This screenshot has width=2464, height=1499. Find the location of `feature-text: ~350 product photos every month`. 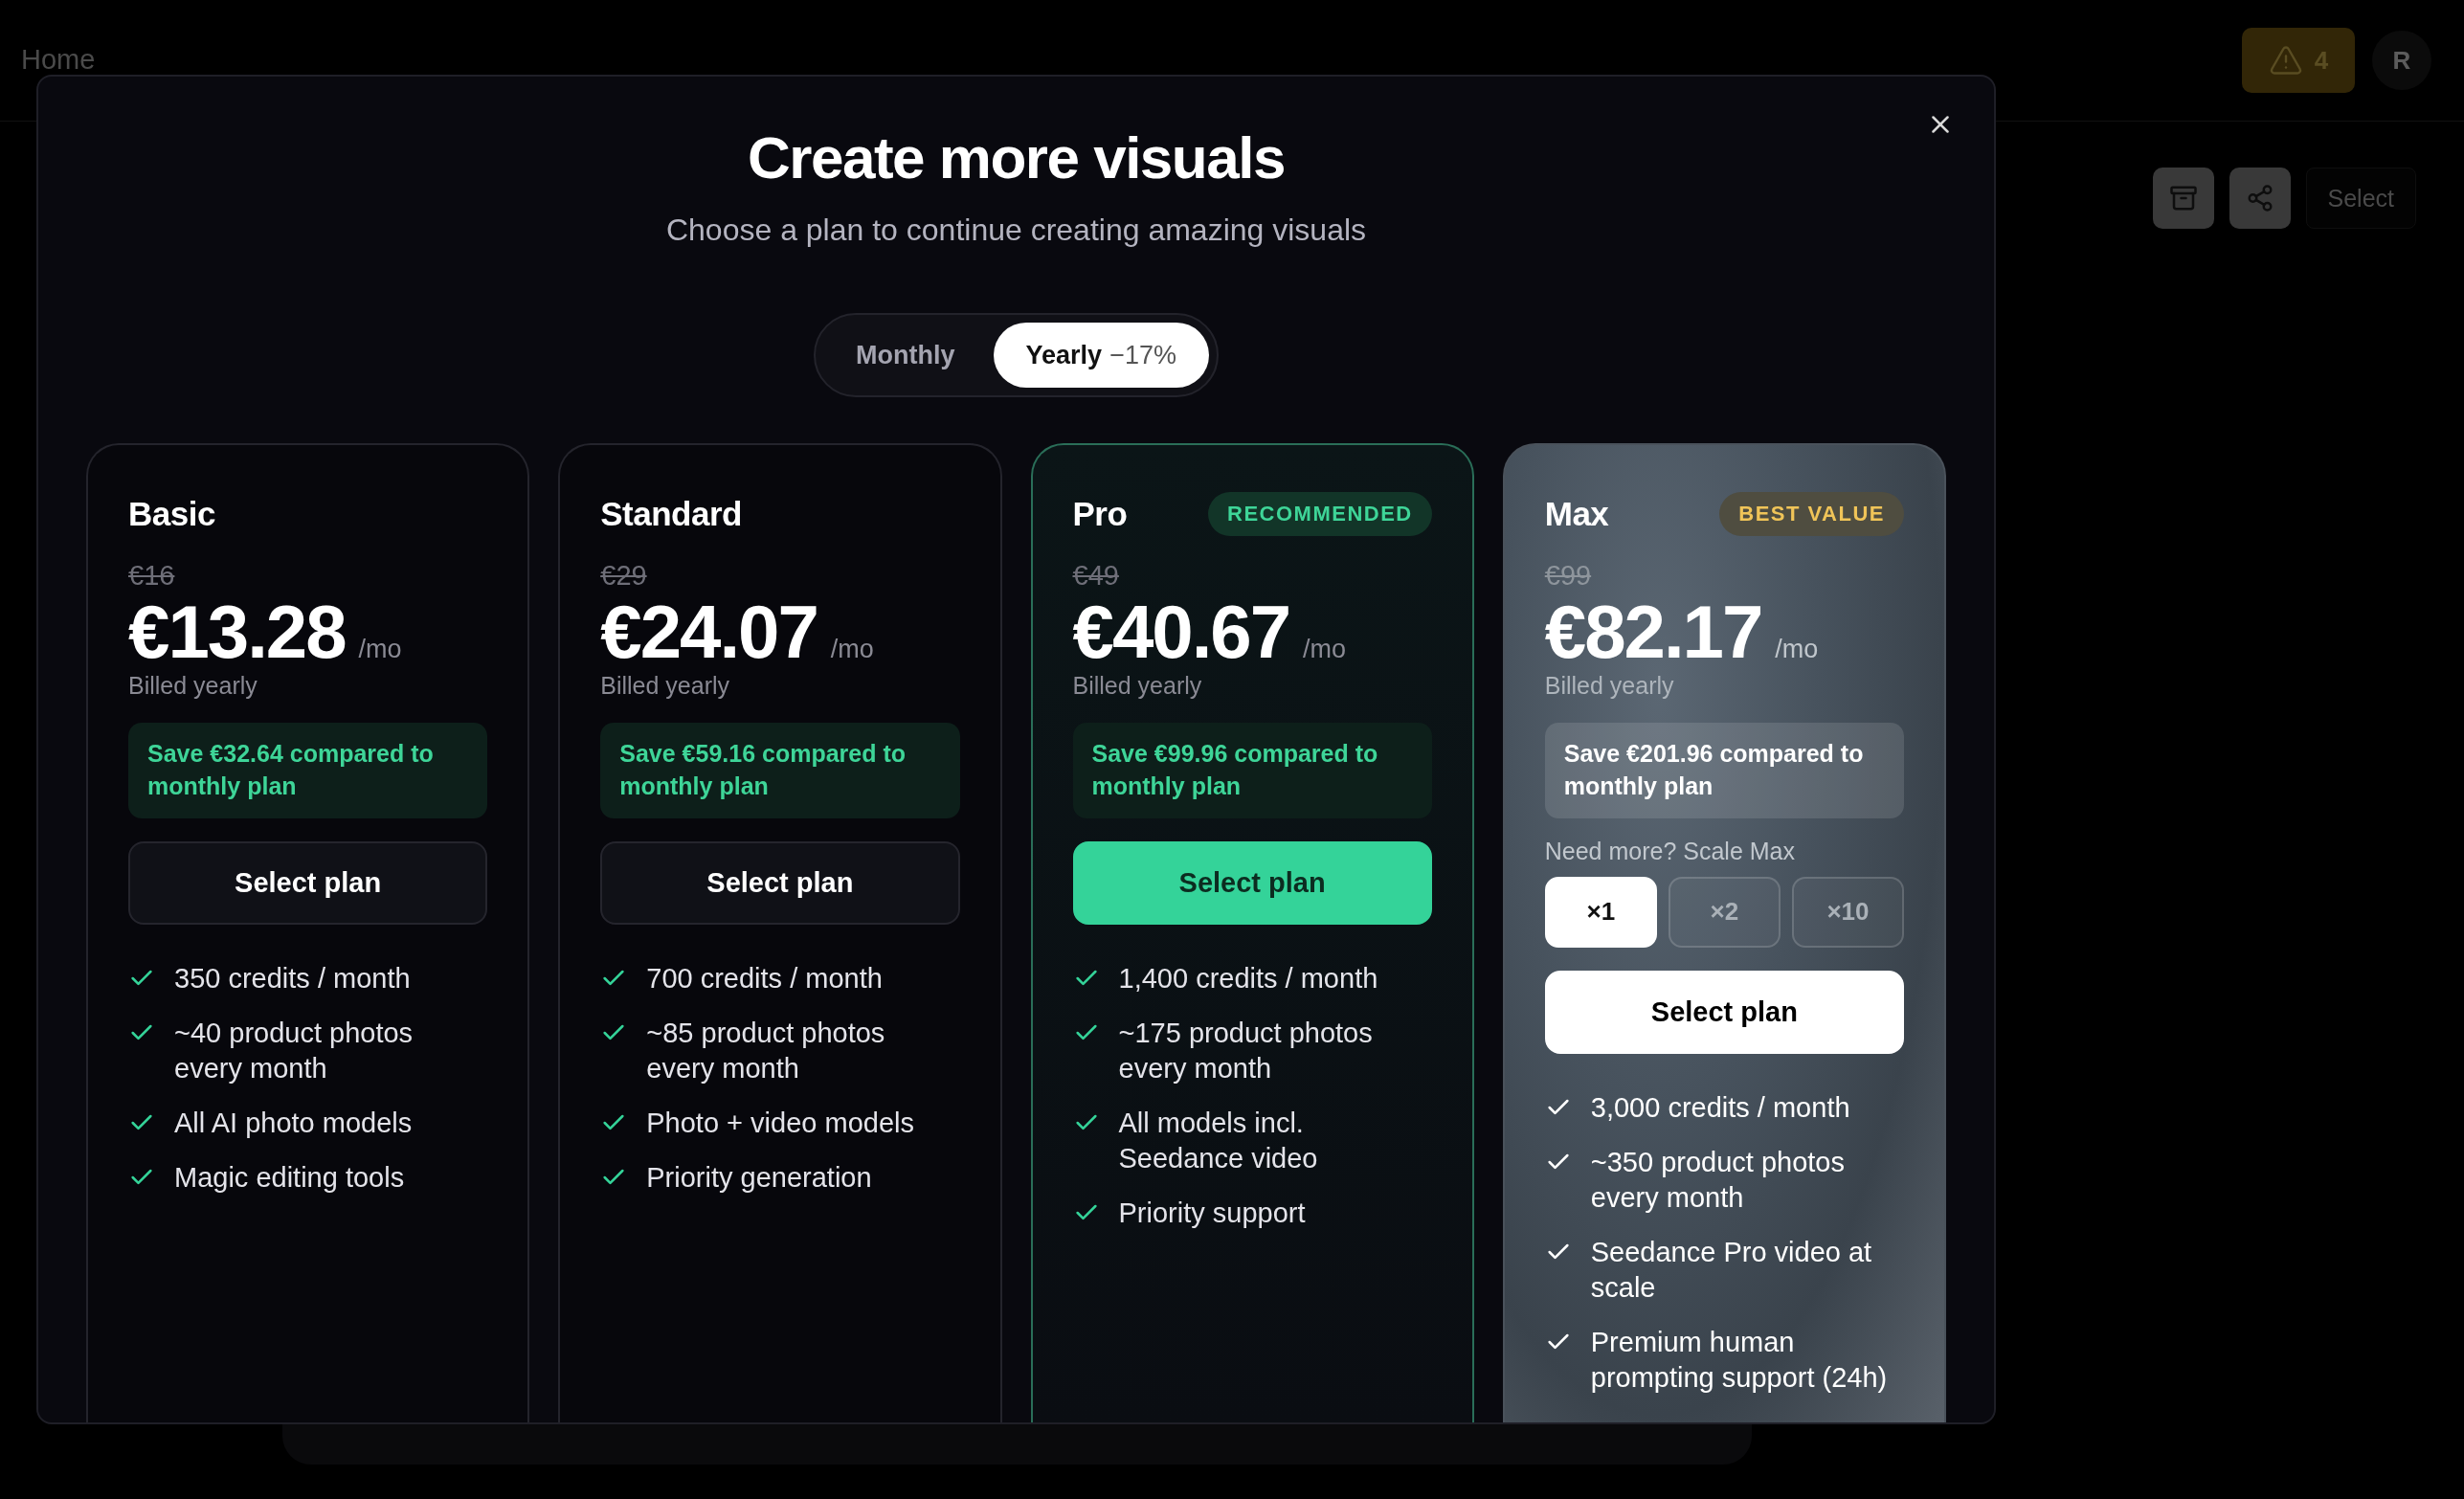

feature-text: ~350 product photos every month is located at coordinates (1718, 1180).